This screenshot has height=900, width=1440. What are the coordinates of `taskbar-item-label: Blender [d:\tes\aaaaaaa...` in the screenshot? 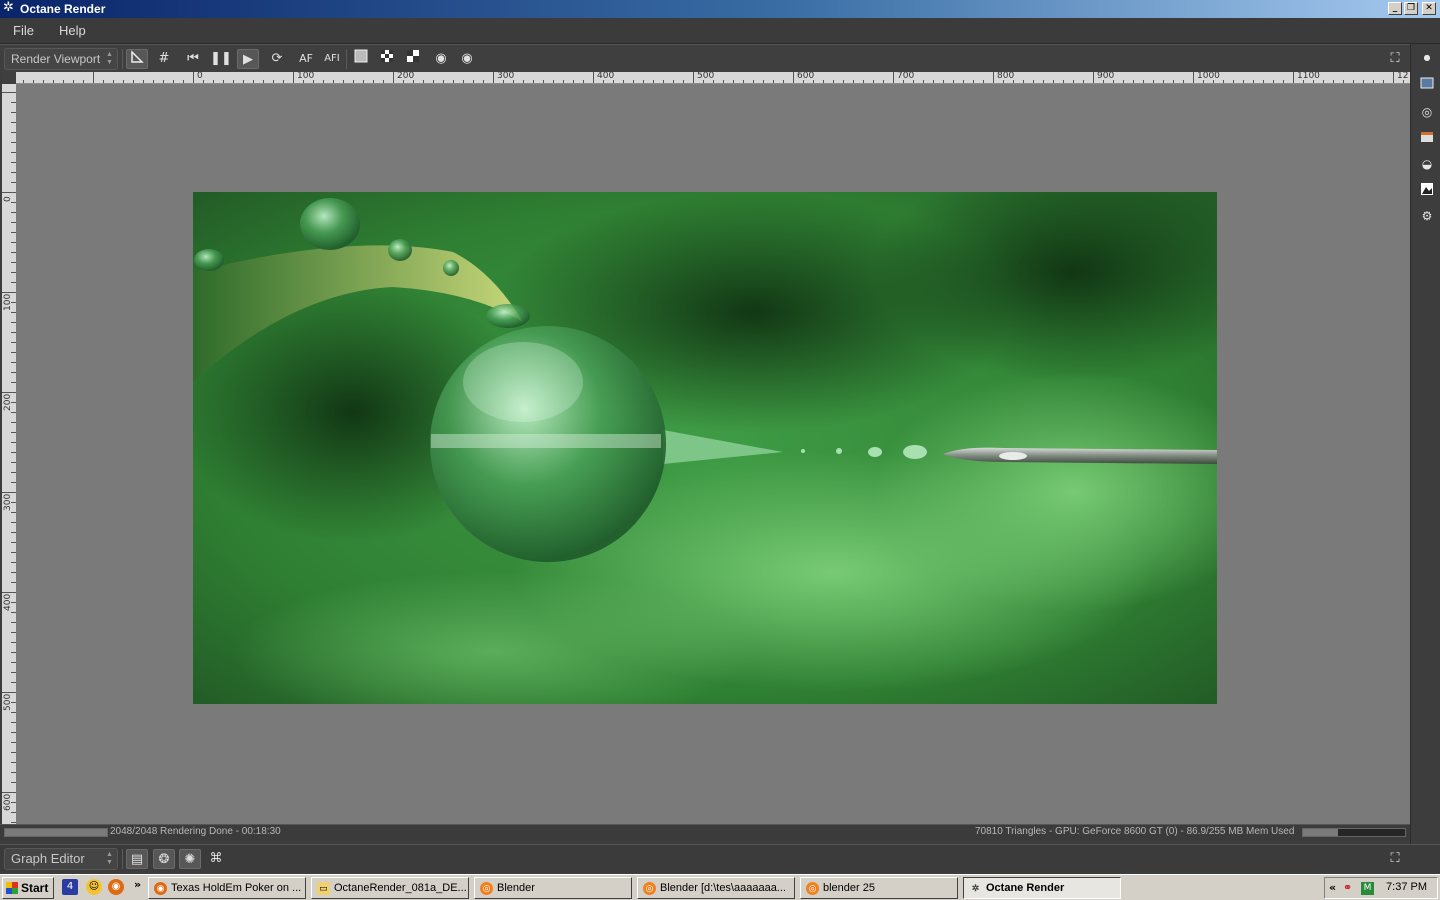 It's located at (723, 888).